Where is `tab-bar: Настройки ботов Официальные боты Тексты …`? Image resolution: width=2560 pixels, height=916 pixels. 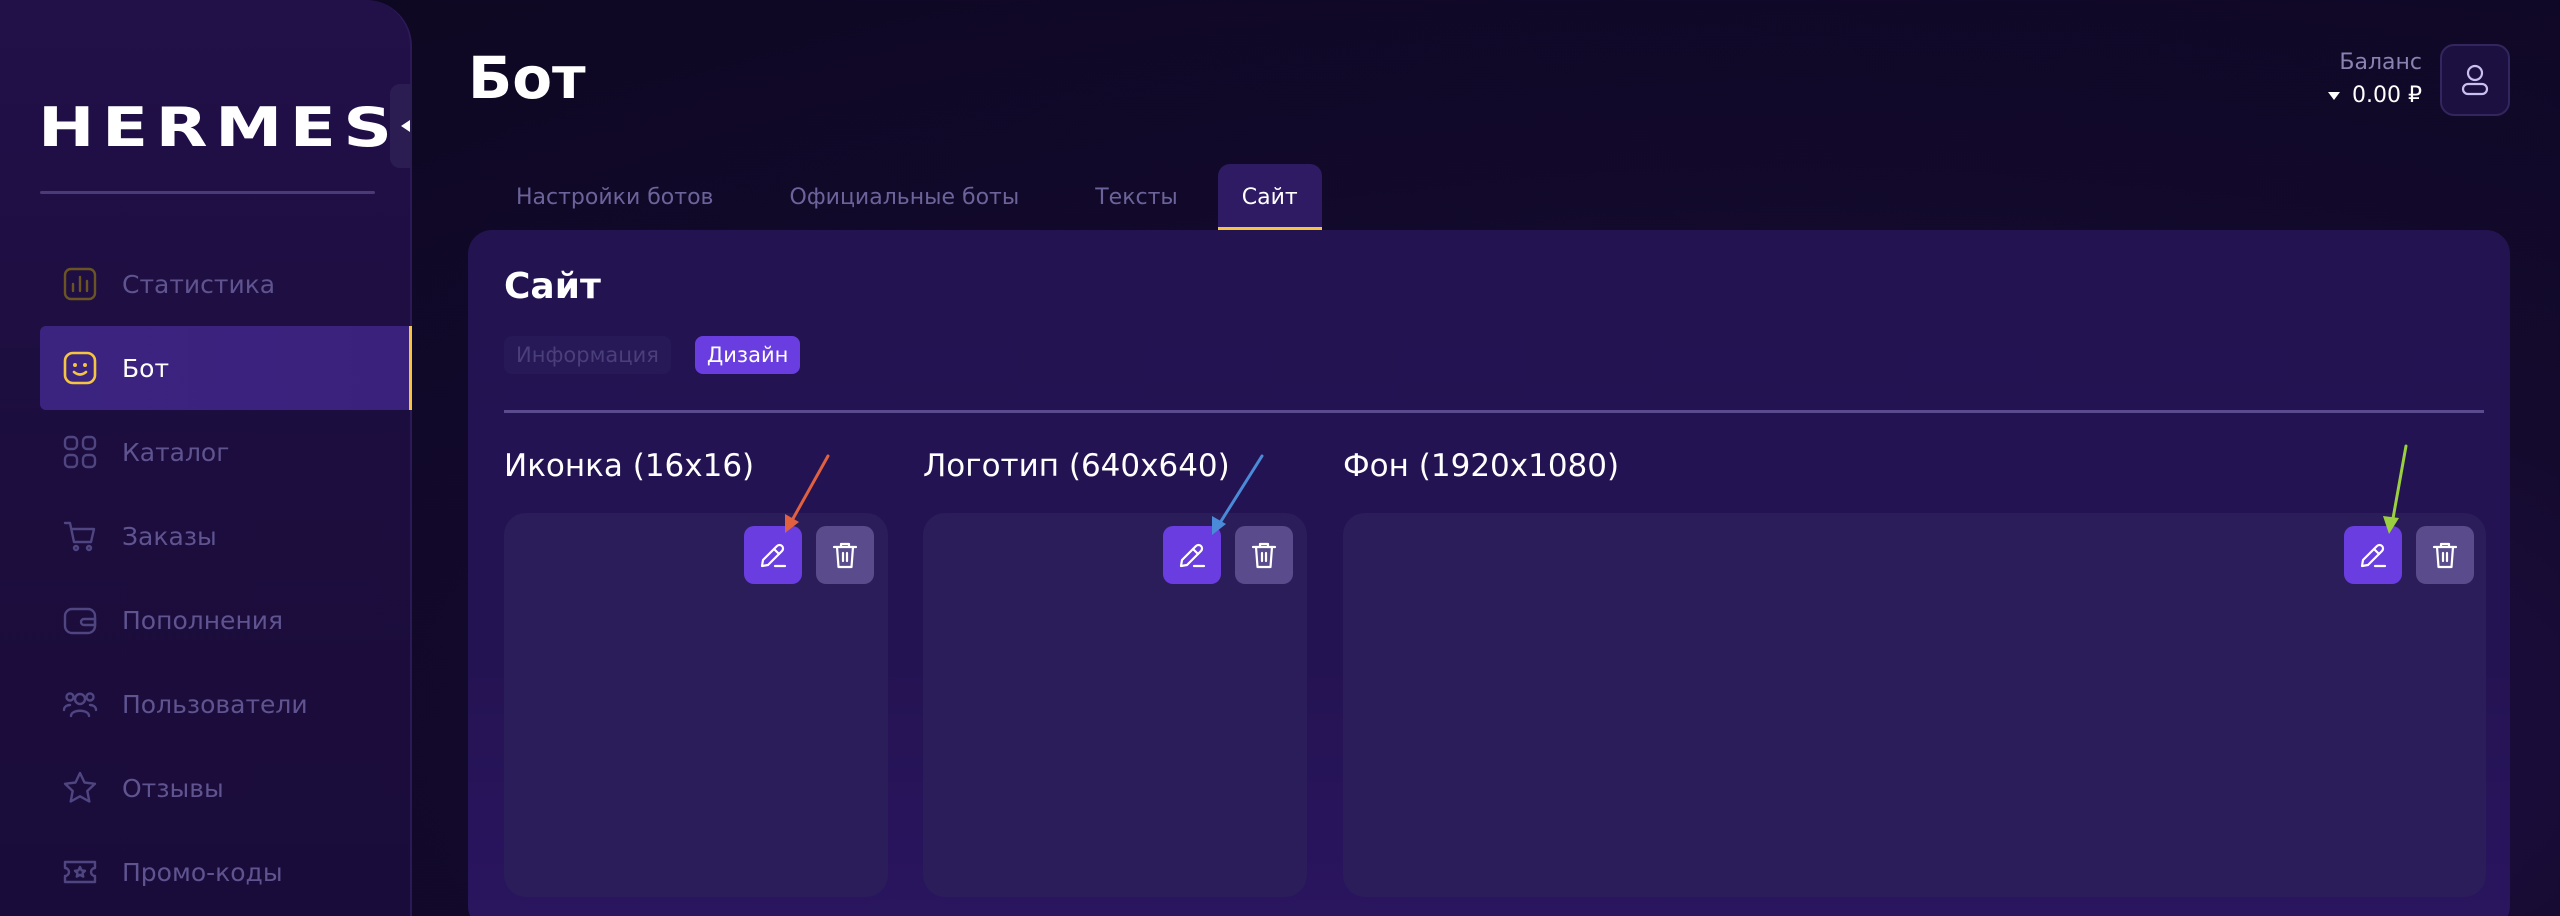
tab-bar: Настройки ботов Официальные боты Тексты … is located at coordinates (903, 197).